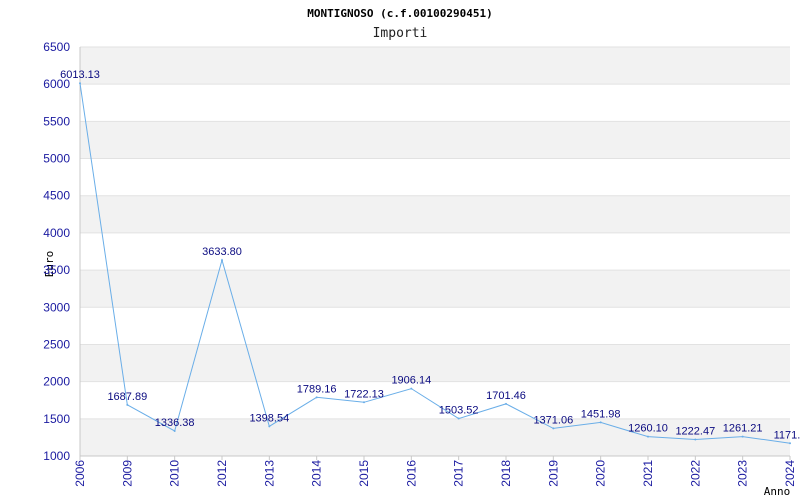 The height and width of the screenshot is (500, 800). I want to click on data-label: 1451.98, so click(601, 414).